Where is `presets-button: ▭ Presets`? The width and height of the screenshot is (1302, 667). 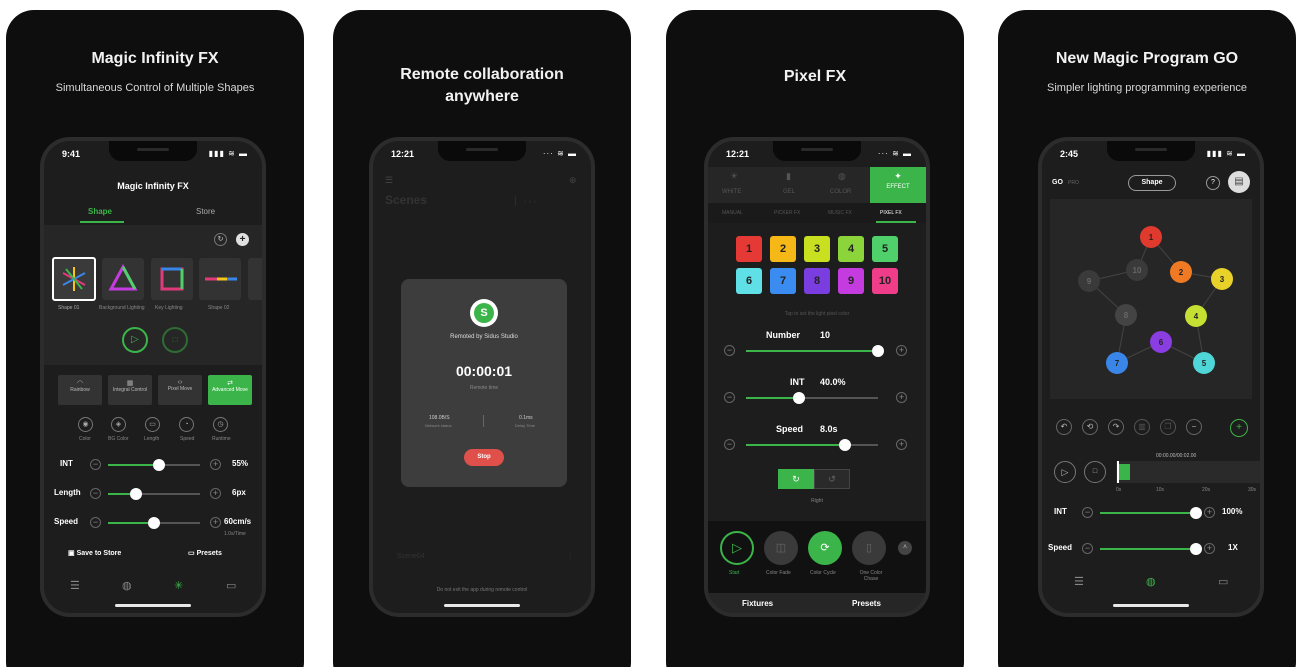 presets-button: ▭ Presets is located at coordinates (205, 553).